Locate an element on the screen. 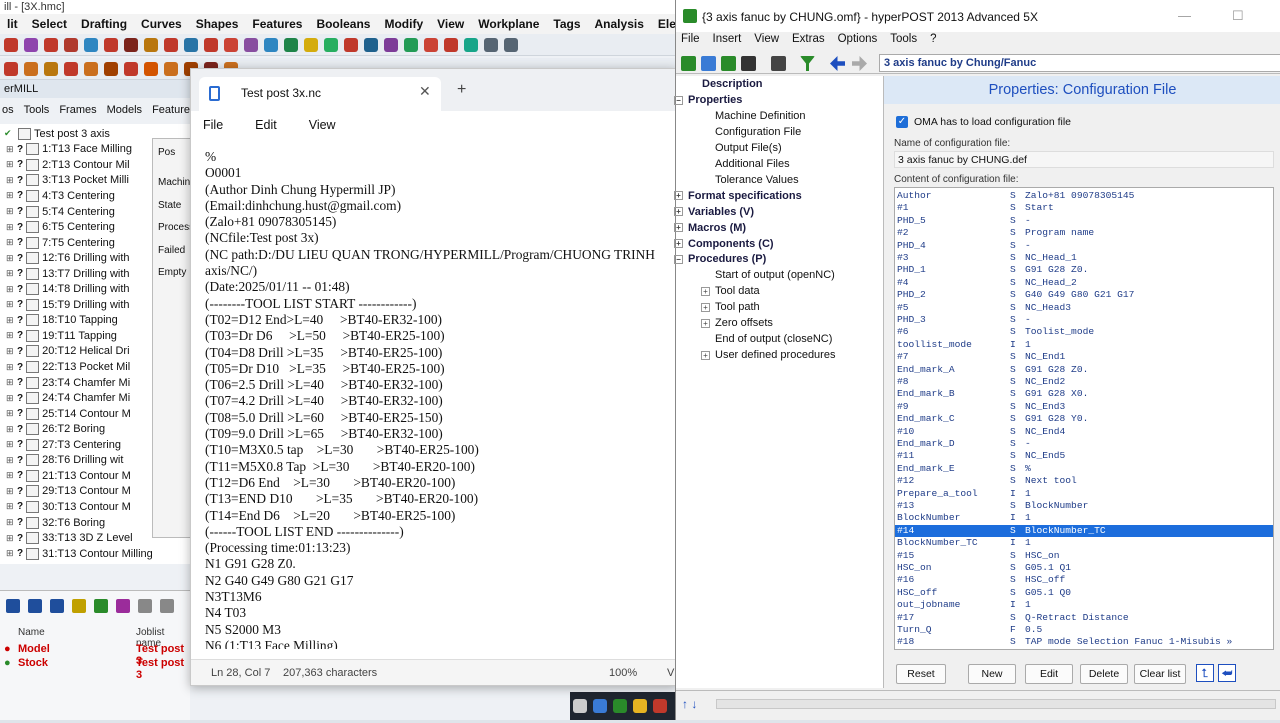 The width and height of the screenshot is (1280, 723). tree-node: Machine Definition is located at coordinates (753, 116).